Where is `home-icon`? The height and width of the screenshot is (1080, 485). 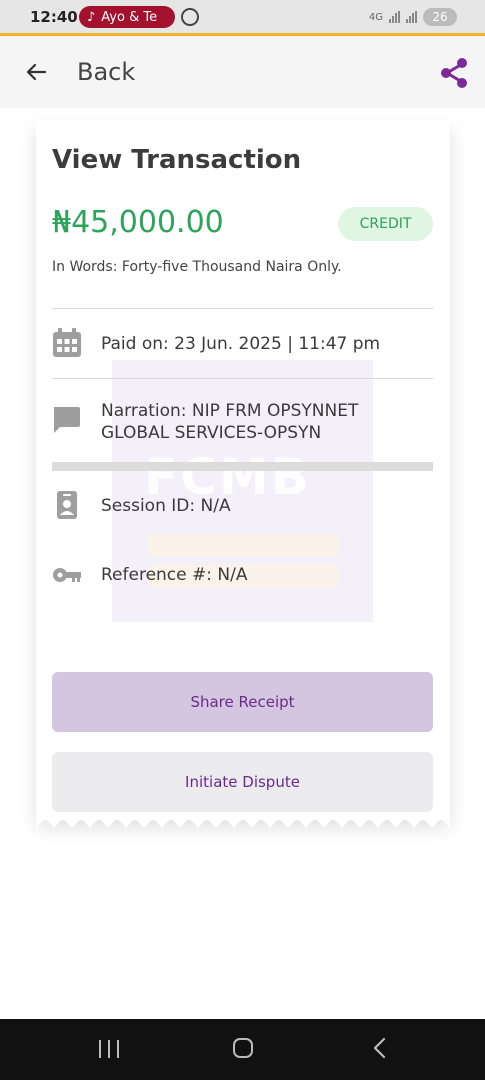
home-icon is located at coordinates (243, 1048).